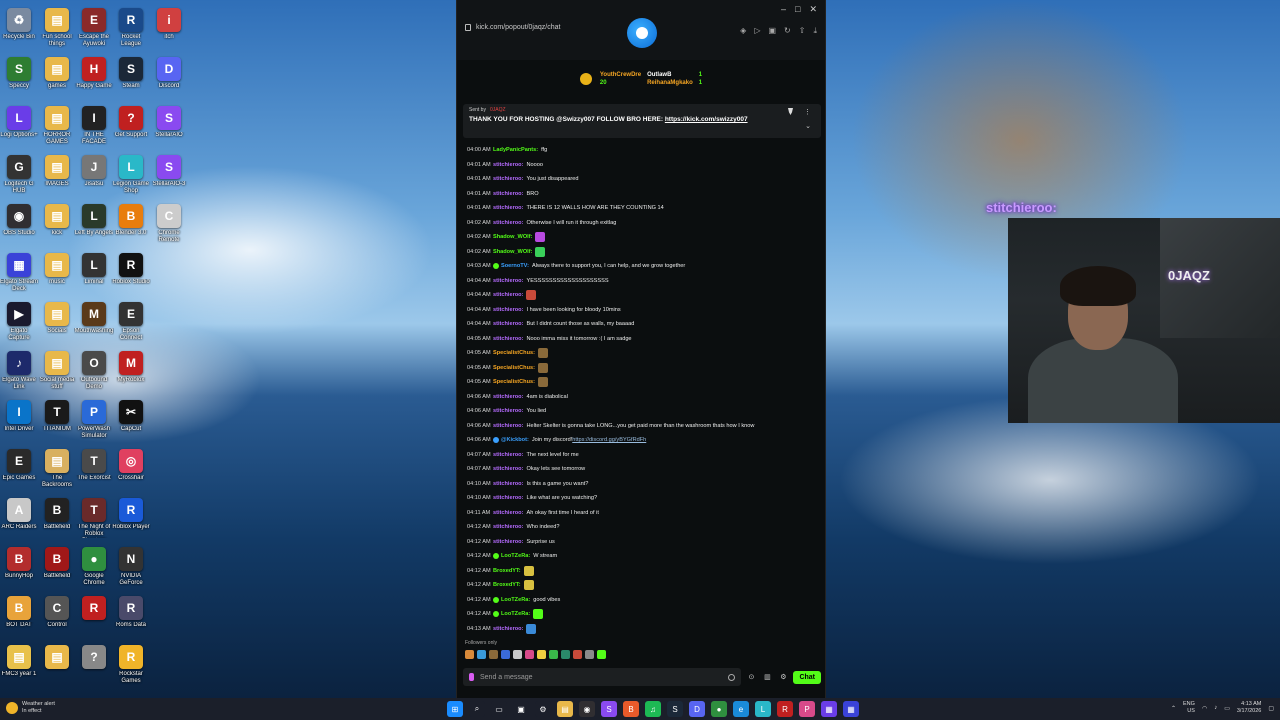 The image size is (1280, 720). Describe the element at coordinates (94, 322) in the screenshot. I see `desktop-icon: M Mouthwashing` at that location.